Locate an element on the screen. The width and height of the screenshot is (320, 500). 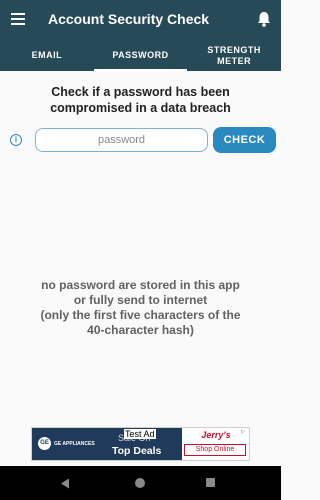
ad-advertiser-panel: GE GE APPLIANCES is located at coordinates (72, 444).